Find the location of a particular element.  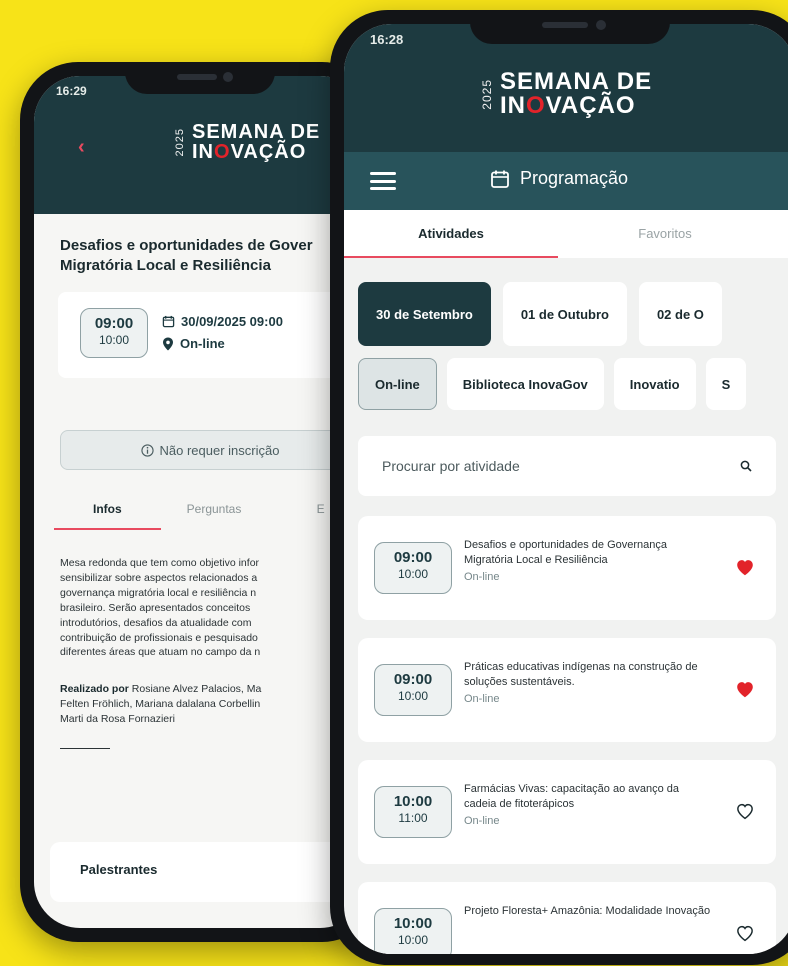

tab-favoritos: Favoritos is located at coordinates (665, 234).